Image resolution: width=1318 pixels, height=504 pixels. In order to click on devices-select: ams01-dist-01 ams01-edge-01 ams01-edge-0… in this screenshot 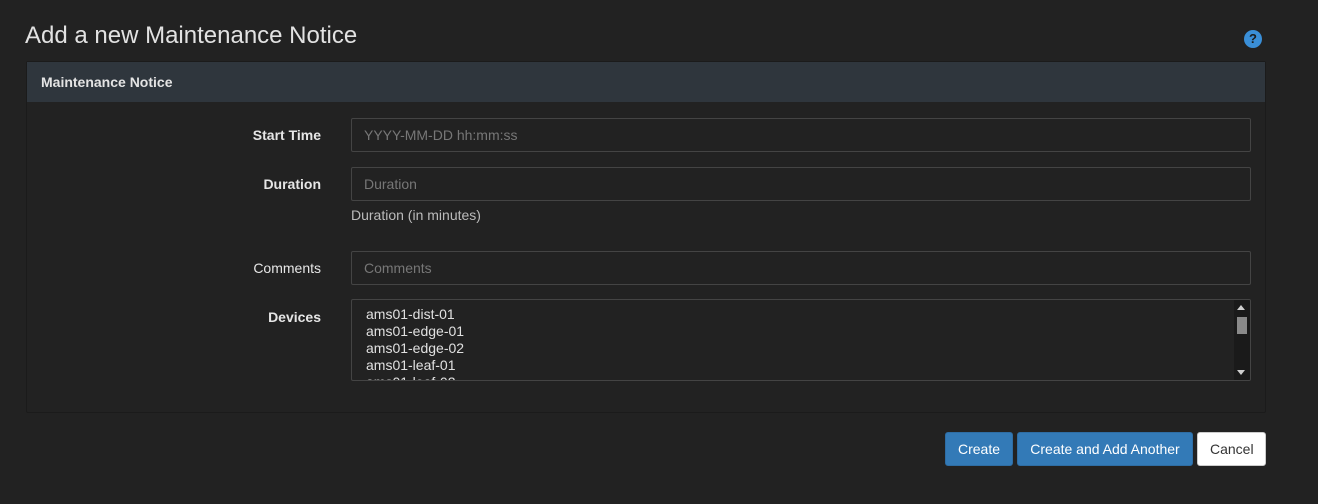, I will do `click(801, 340)`.